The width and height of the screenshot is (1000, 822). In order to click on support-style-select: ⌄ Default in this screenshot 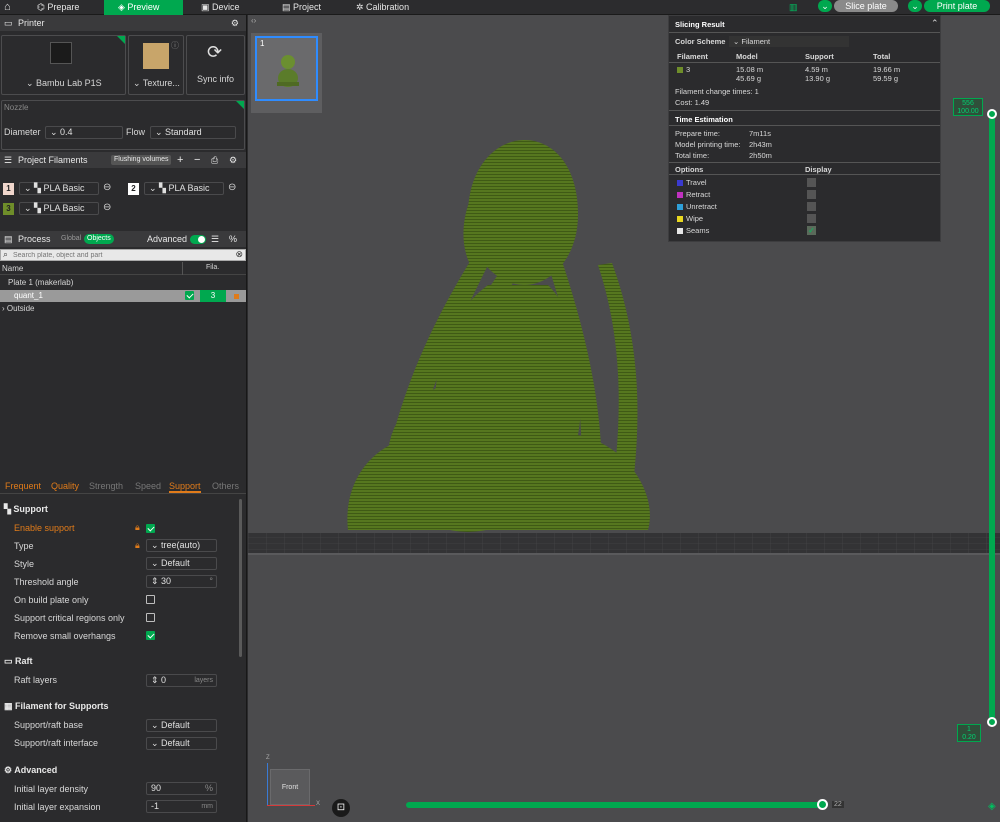, I will do `click(181, 563)`.